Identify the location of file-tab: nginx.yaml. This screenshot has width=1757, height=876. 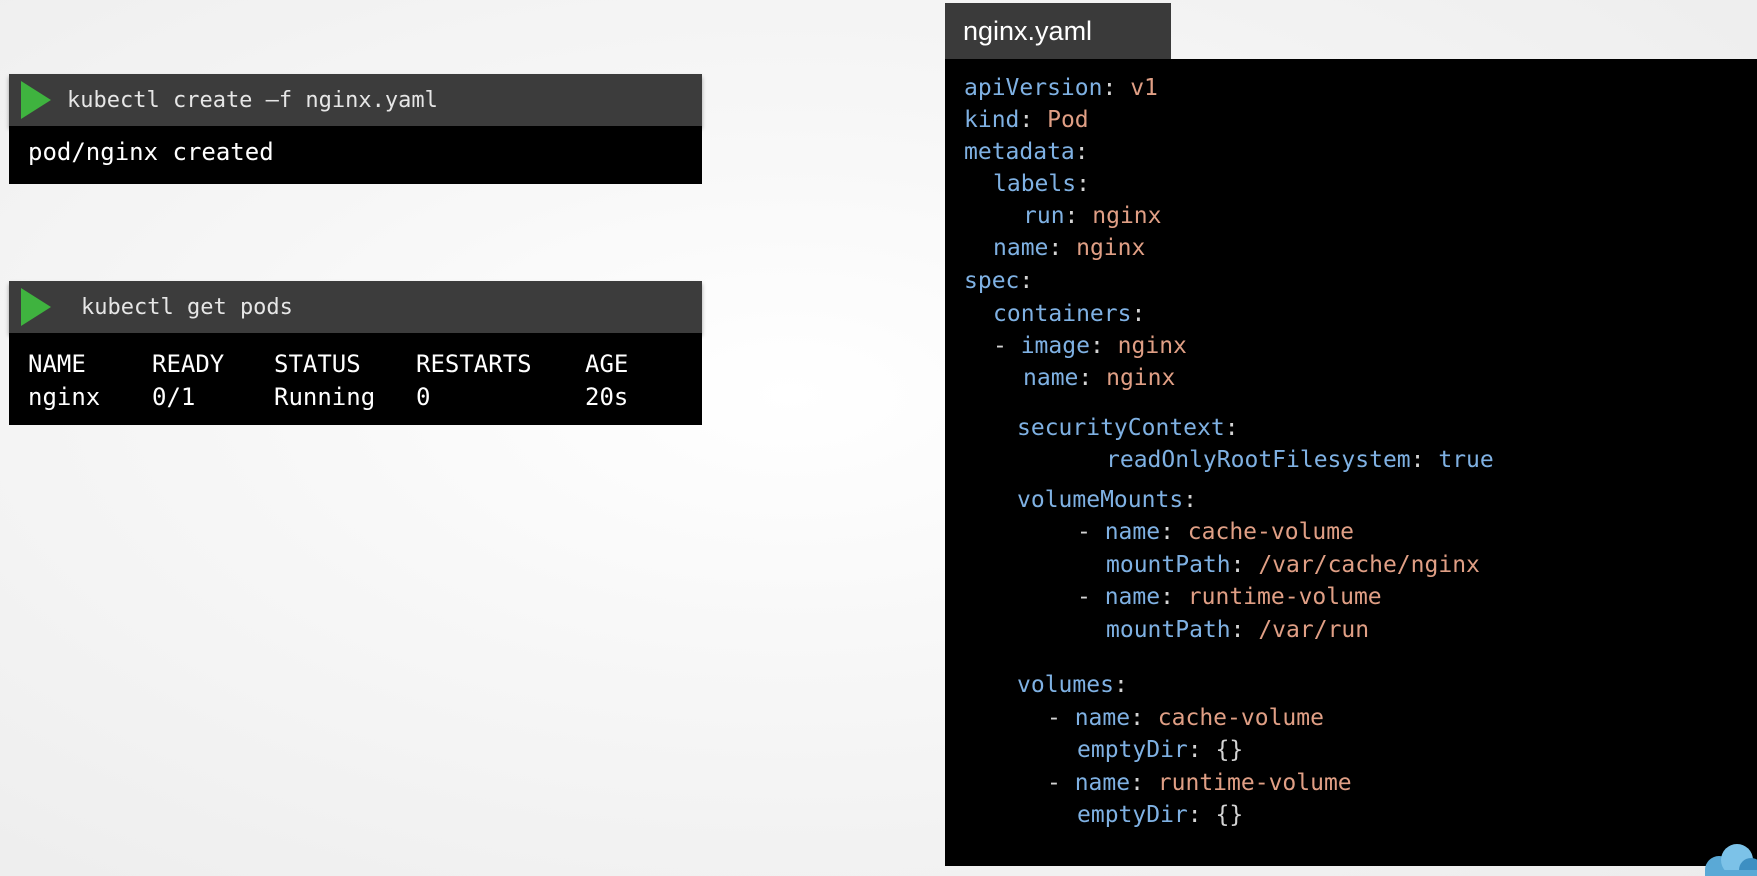
(1058, 31).